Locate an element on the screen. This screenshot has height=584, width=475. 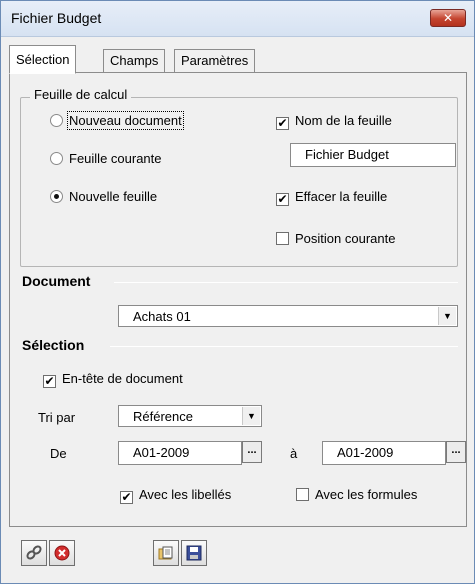
check-with-formulas-box is located at coordinates (302, 494).